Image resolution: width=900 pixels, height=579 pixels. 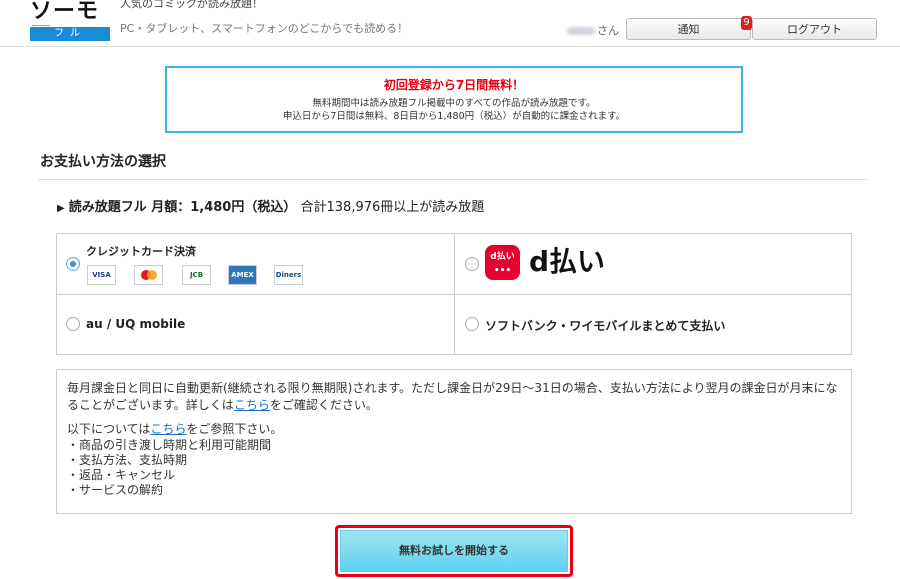 I want to click on start-free-trial-button: 無料お試しを開始する, so click(x=454, y=551).